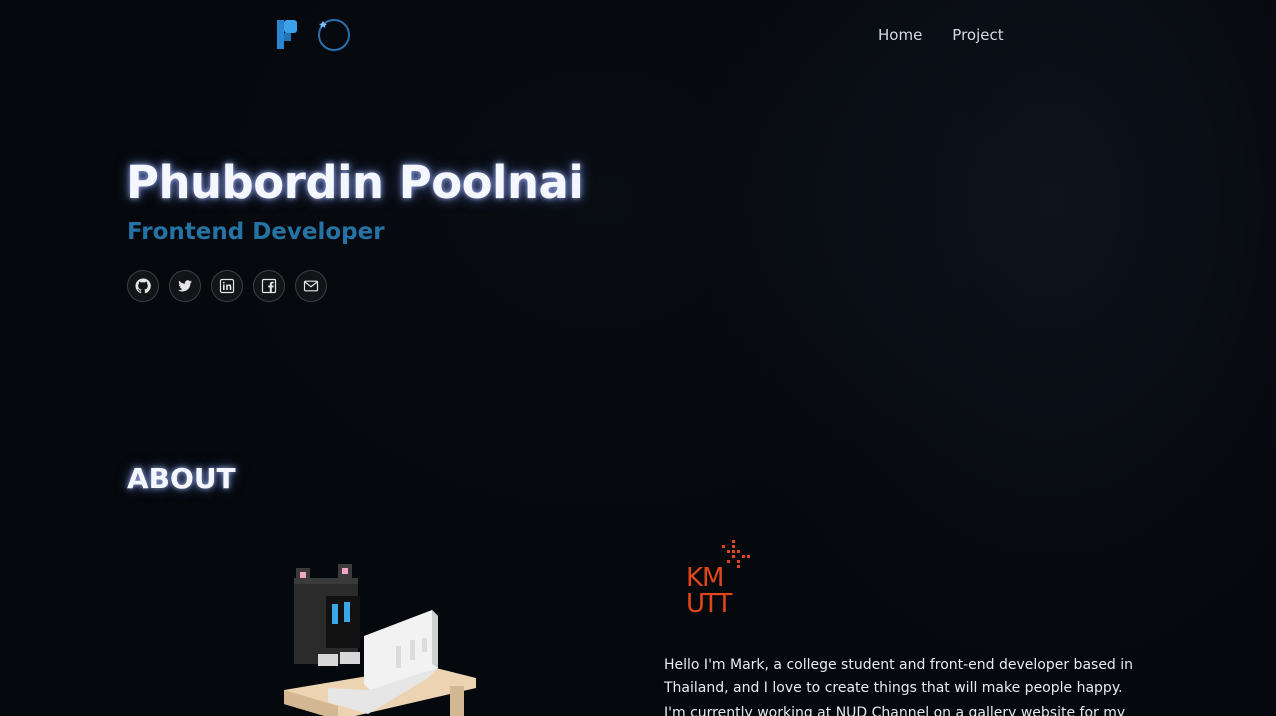 This screenshot has height=716, width=1276. I want to click on social-links, so click(227, 286).